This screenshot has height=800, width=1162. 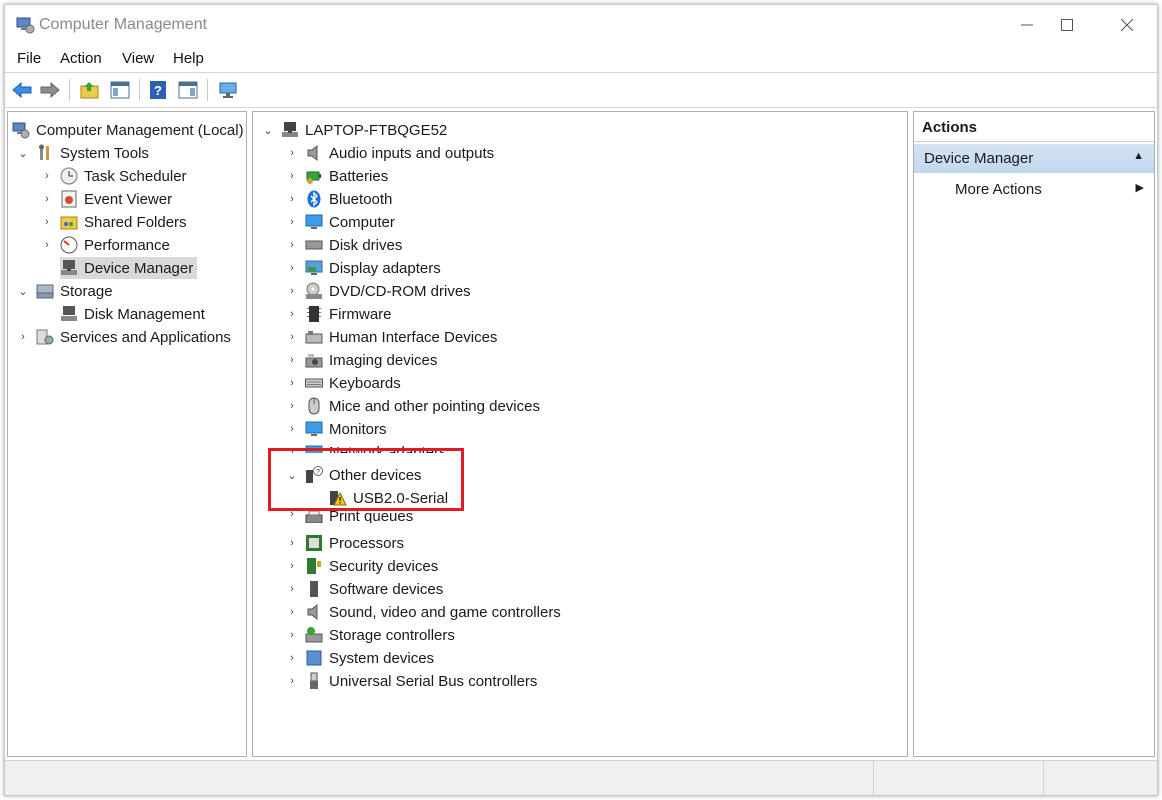 What do you see at coordinates (81, 58) in the screenshot?
I see `menu-action: Action` at bounding box center [81, 58].